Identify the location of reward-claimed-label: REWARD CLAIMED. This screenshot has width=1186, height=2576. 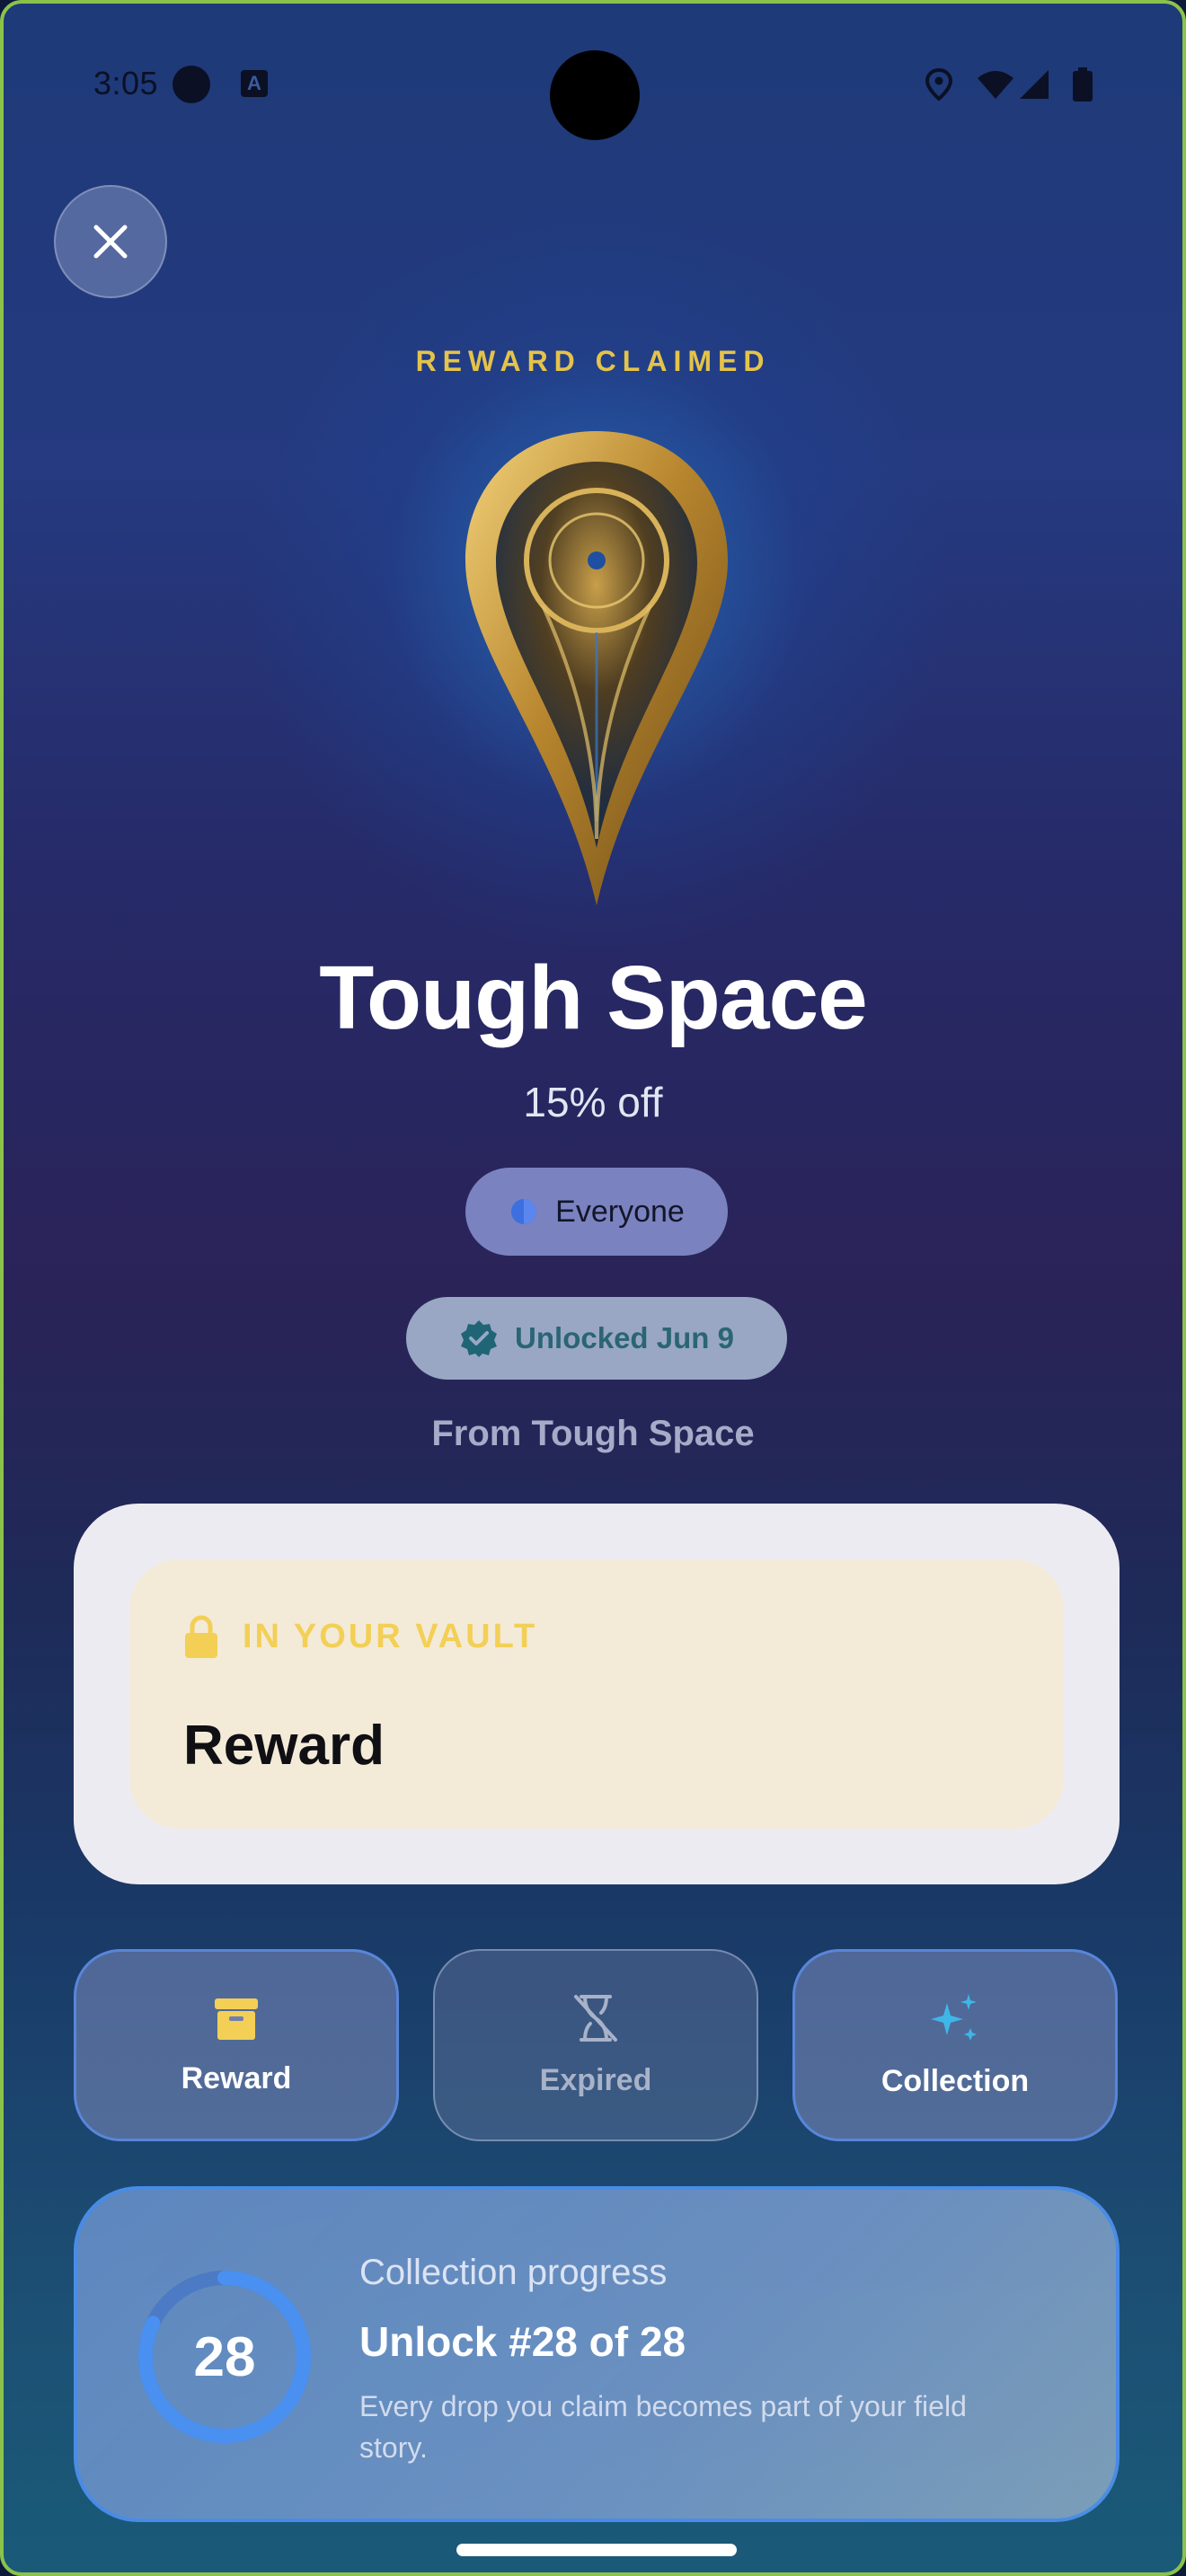
(593, 361).